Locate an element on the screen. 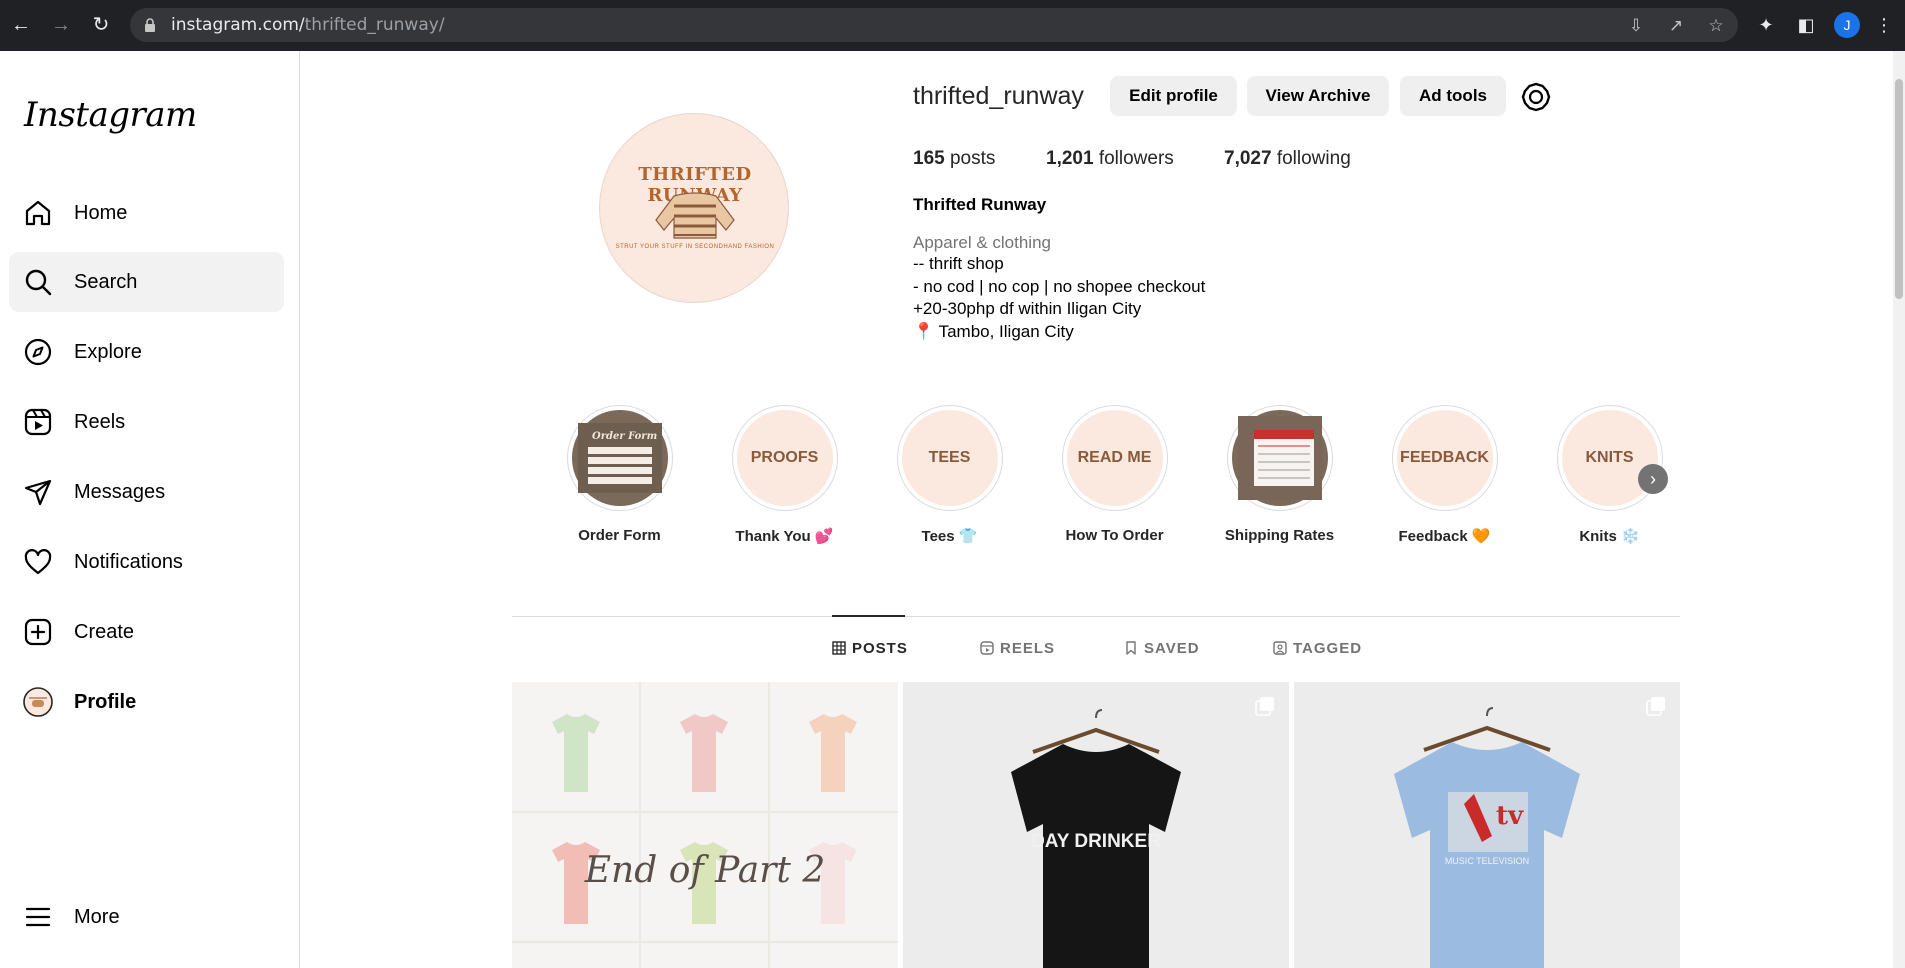  highlight-label: Tees 👕 is located at coordinates (949, 536).